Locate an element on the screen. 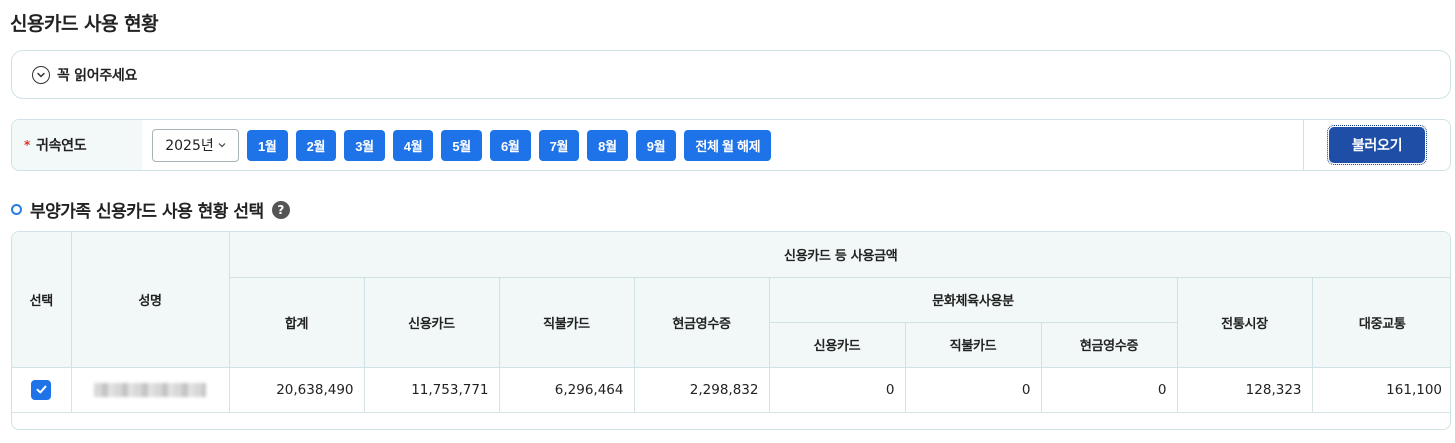  header-debit-card: 직불카드 is located at coordinates (566, 322).